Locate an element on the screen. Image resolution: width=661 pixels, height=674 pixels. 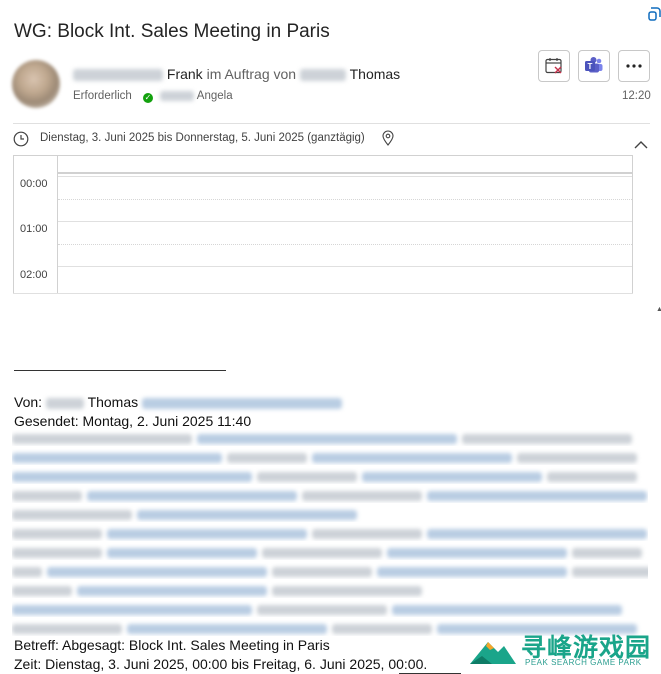
watermark-subtitle: PEAK SEARCH GAME PARK is located at coordinates (583, 662).